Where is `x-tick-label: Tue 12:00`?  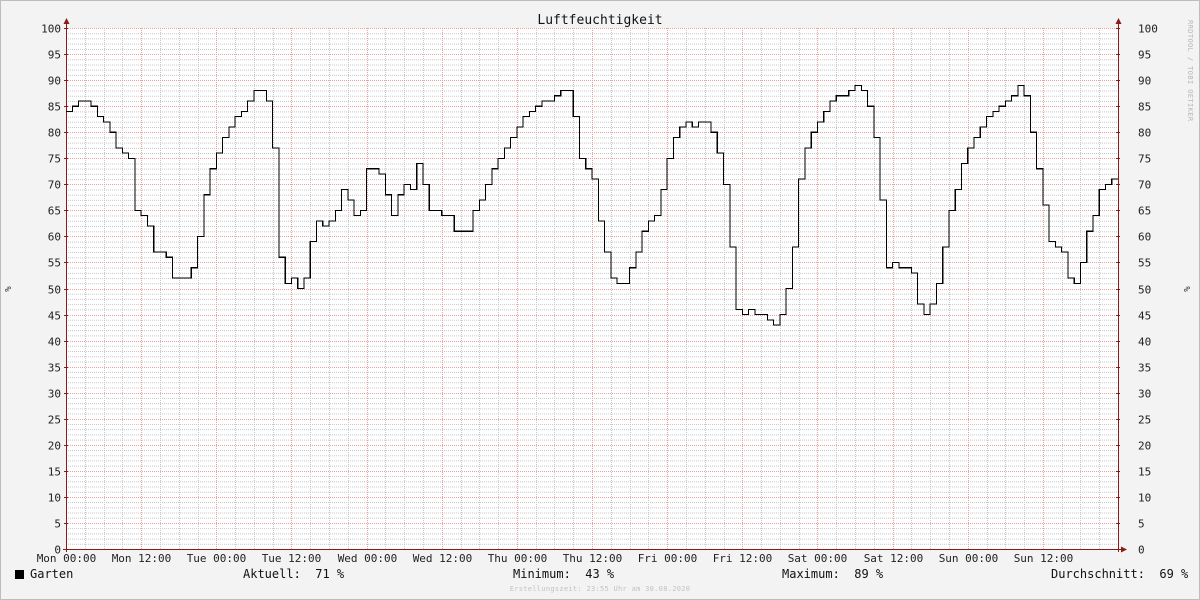 x-tick-label: Tue 12:00 is located at coordinates (292, 558).